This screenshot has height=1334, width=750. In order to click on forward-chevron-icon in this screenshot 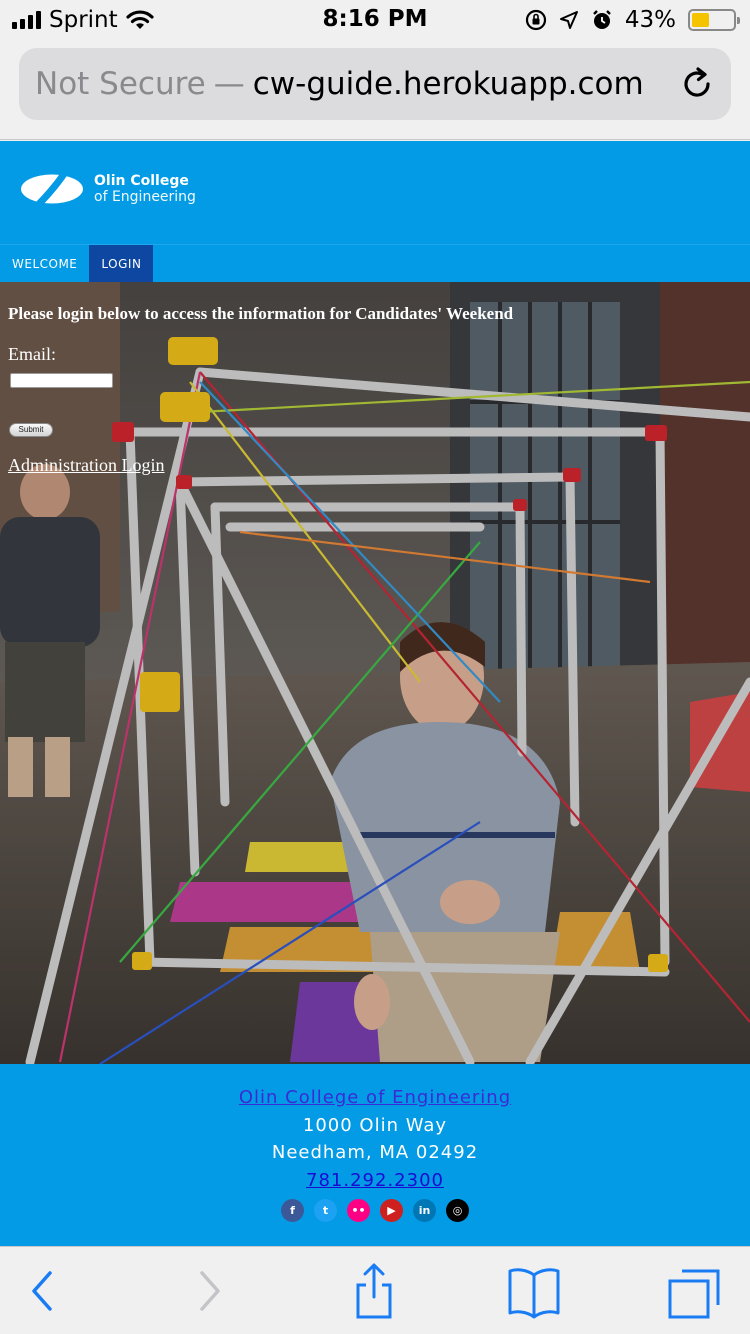, I will do `click(210, 1291)`.